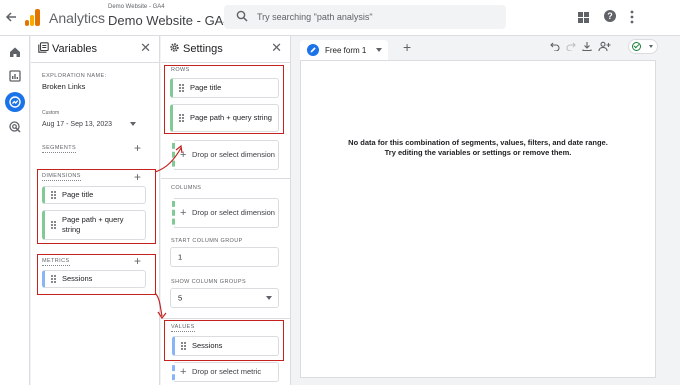 This screenshot has width=680, height=385. Describe the element at coordinates (12, 18) in the screenshot. I see `back-arrow-icon` at that location.